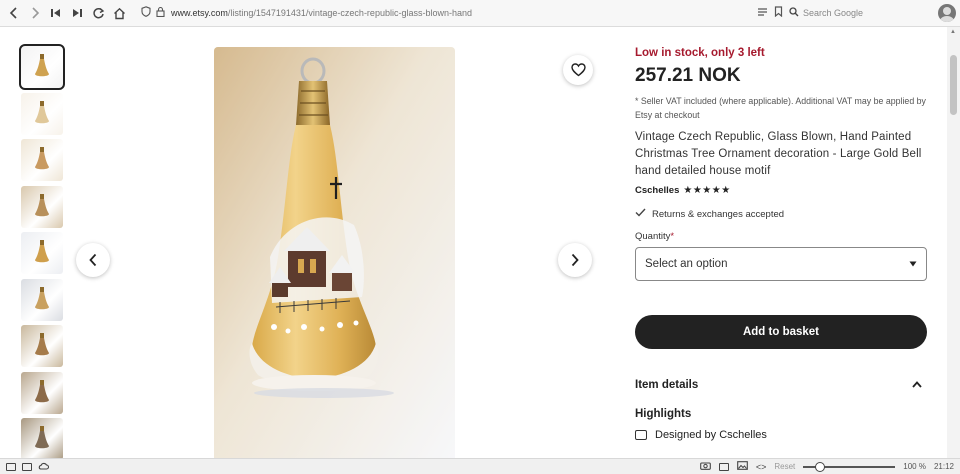  Describe the element at coordinates (820, 466) in the screenshot. I see `zoom-slider-knob` at that location.